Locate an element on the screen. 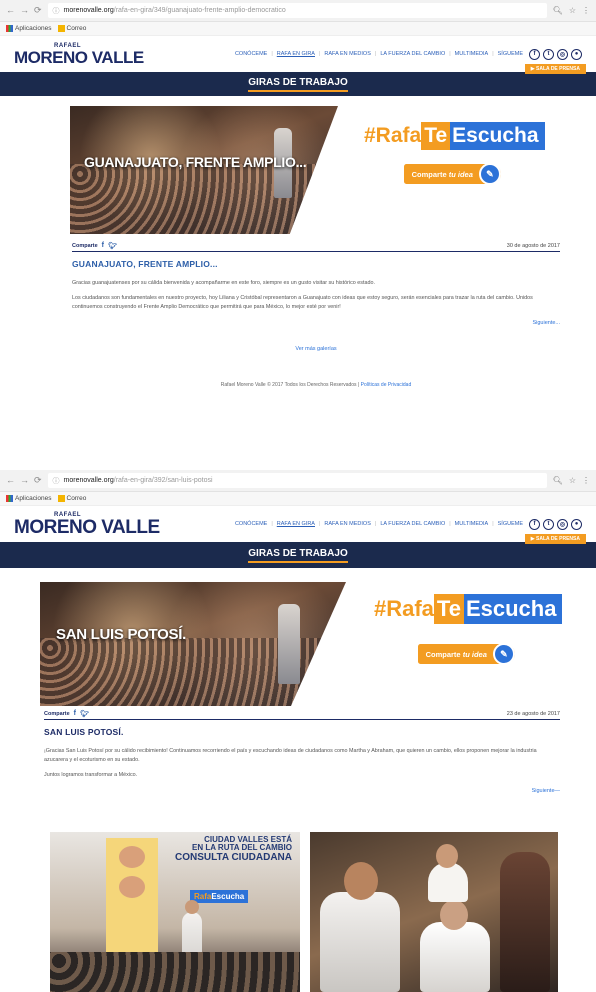 This screenshot has height=992, width=596. article-date: 30 de agosto de 2017 is located at coordinates (533, 245).